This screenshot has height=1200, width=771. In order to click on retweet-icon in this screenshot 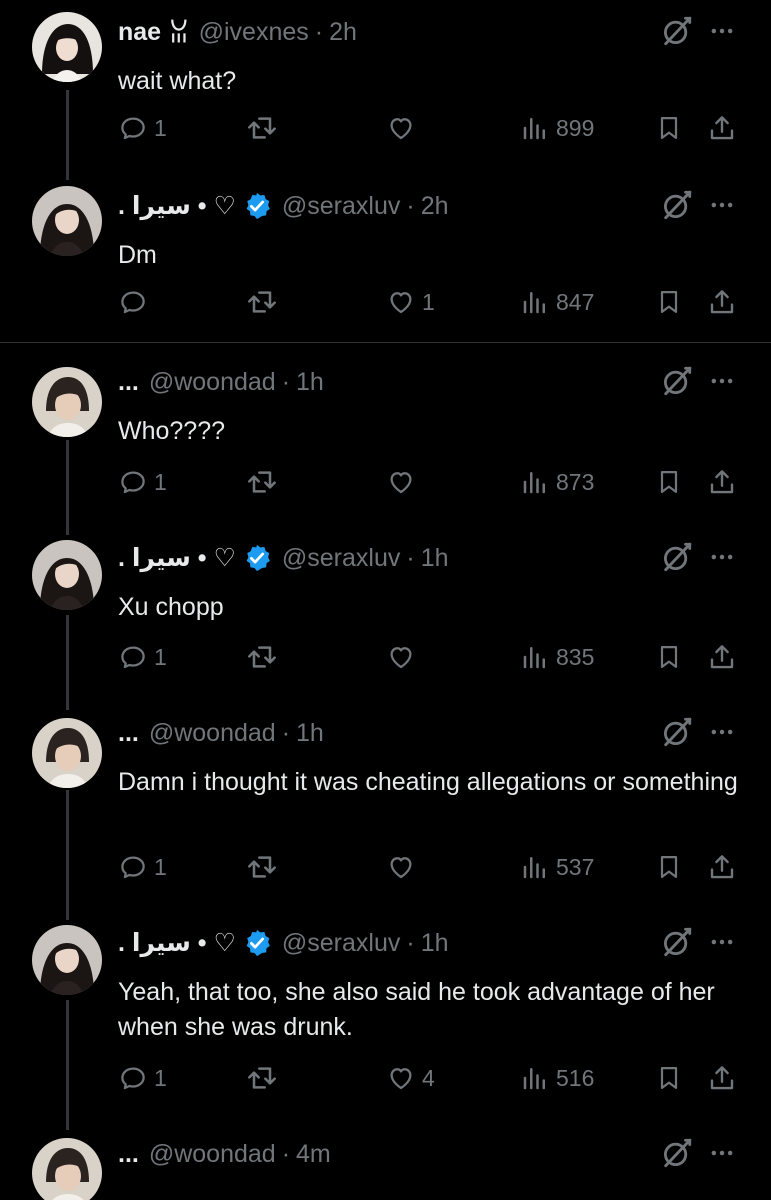, I will do `click(262, 482)`.